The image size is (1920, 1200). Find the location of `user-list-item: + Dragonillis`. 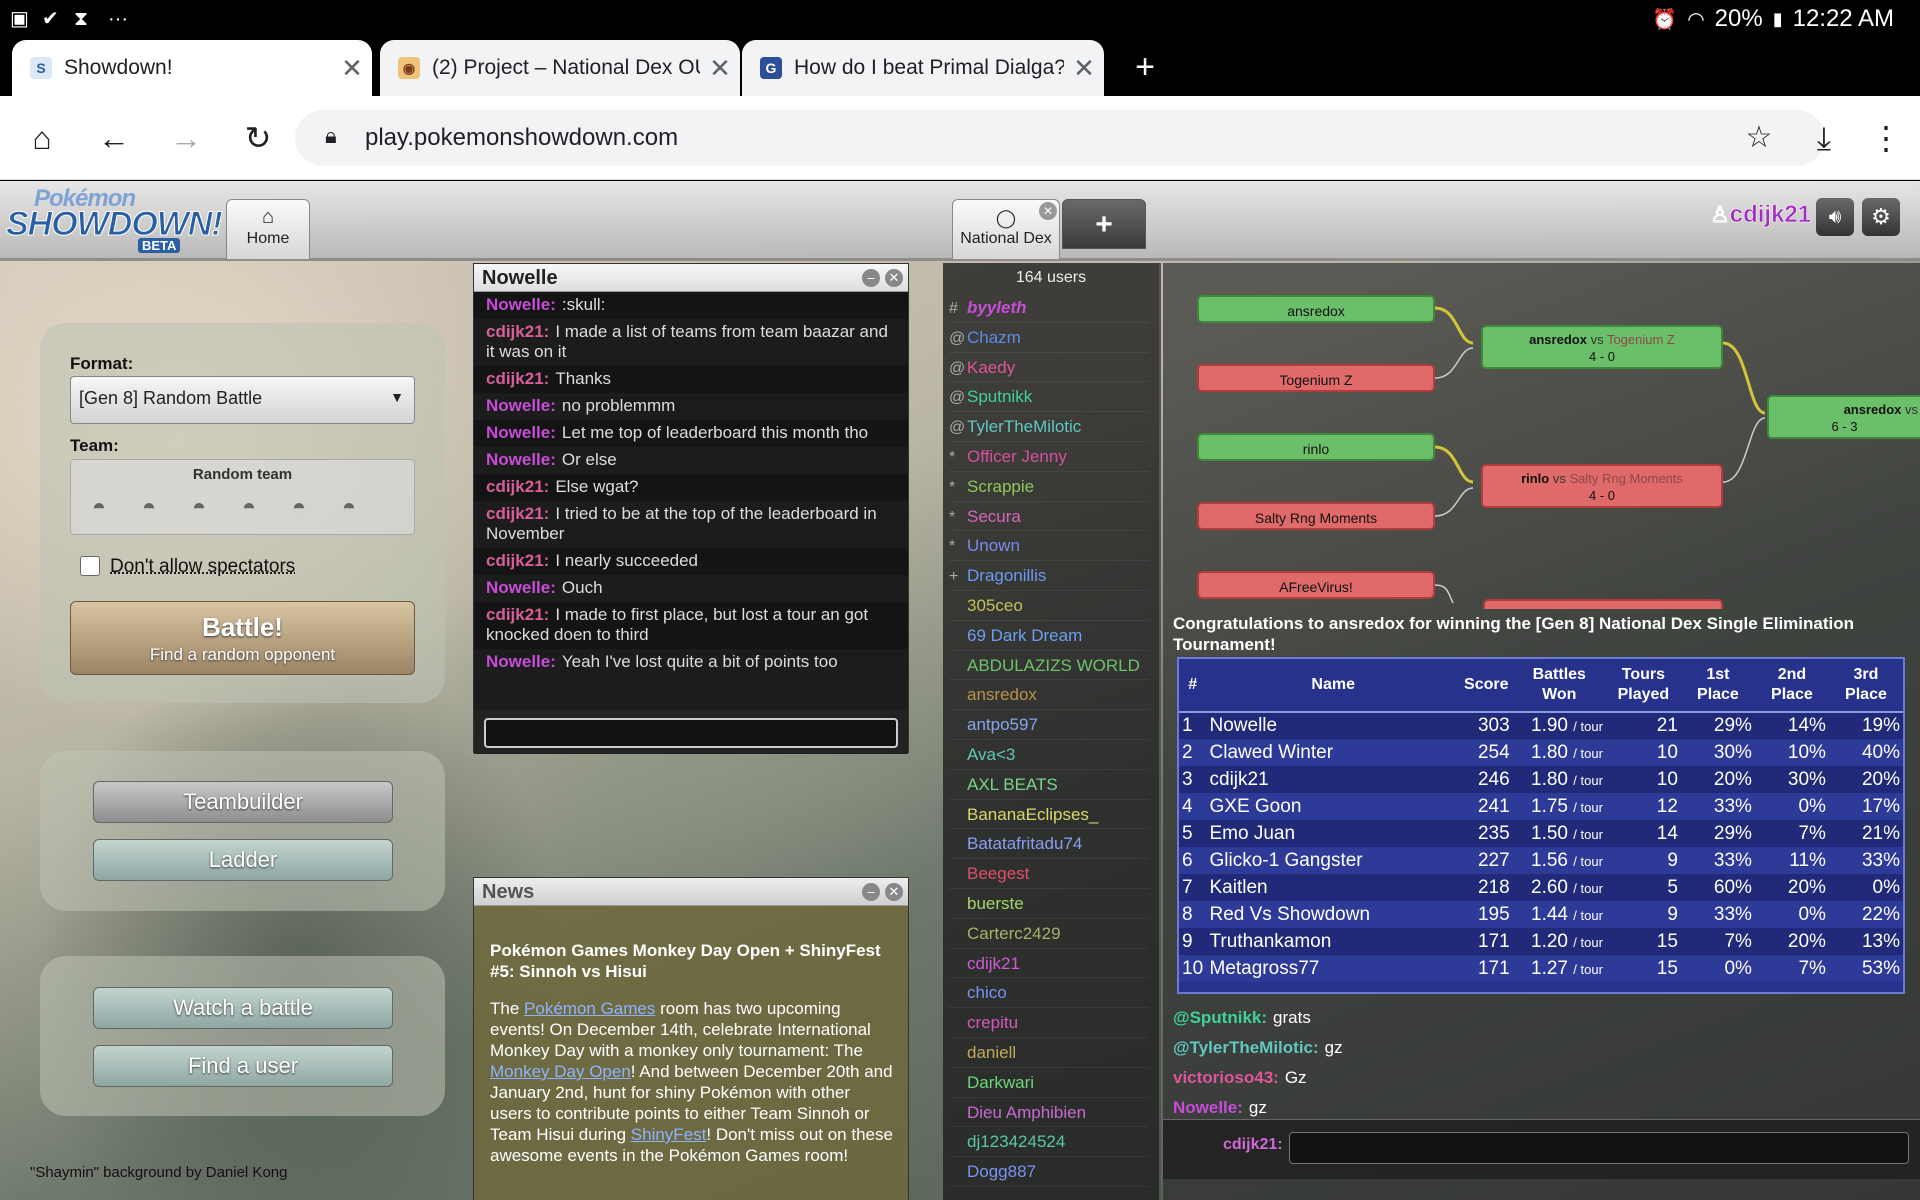

user-list-item: + Dragonillis is located at coordinates (1049, 576).